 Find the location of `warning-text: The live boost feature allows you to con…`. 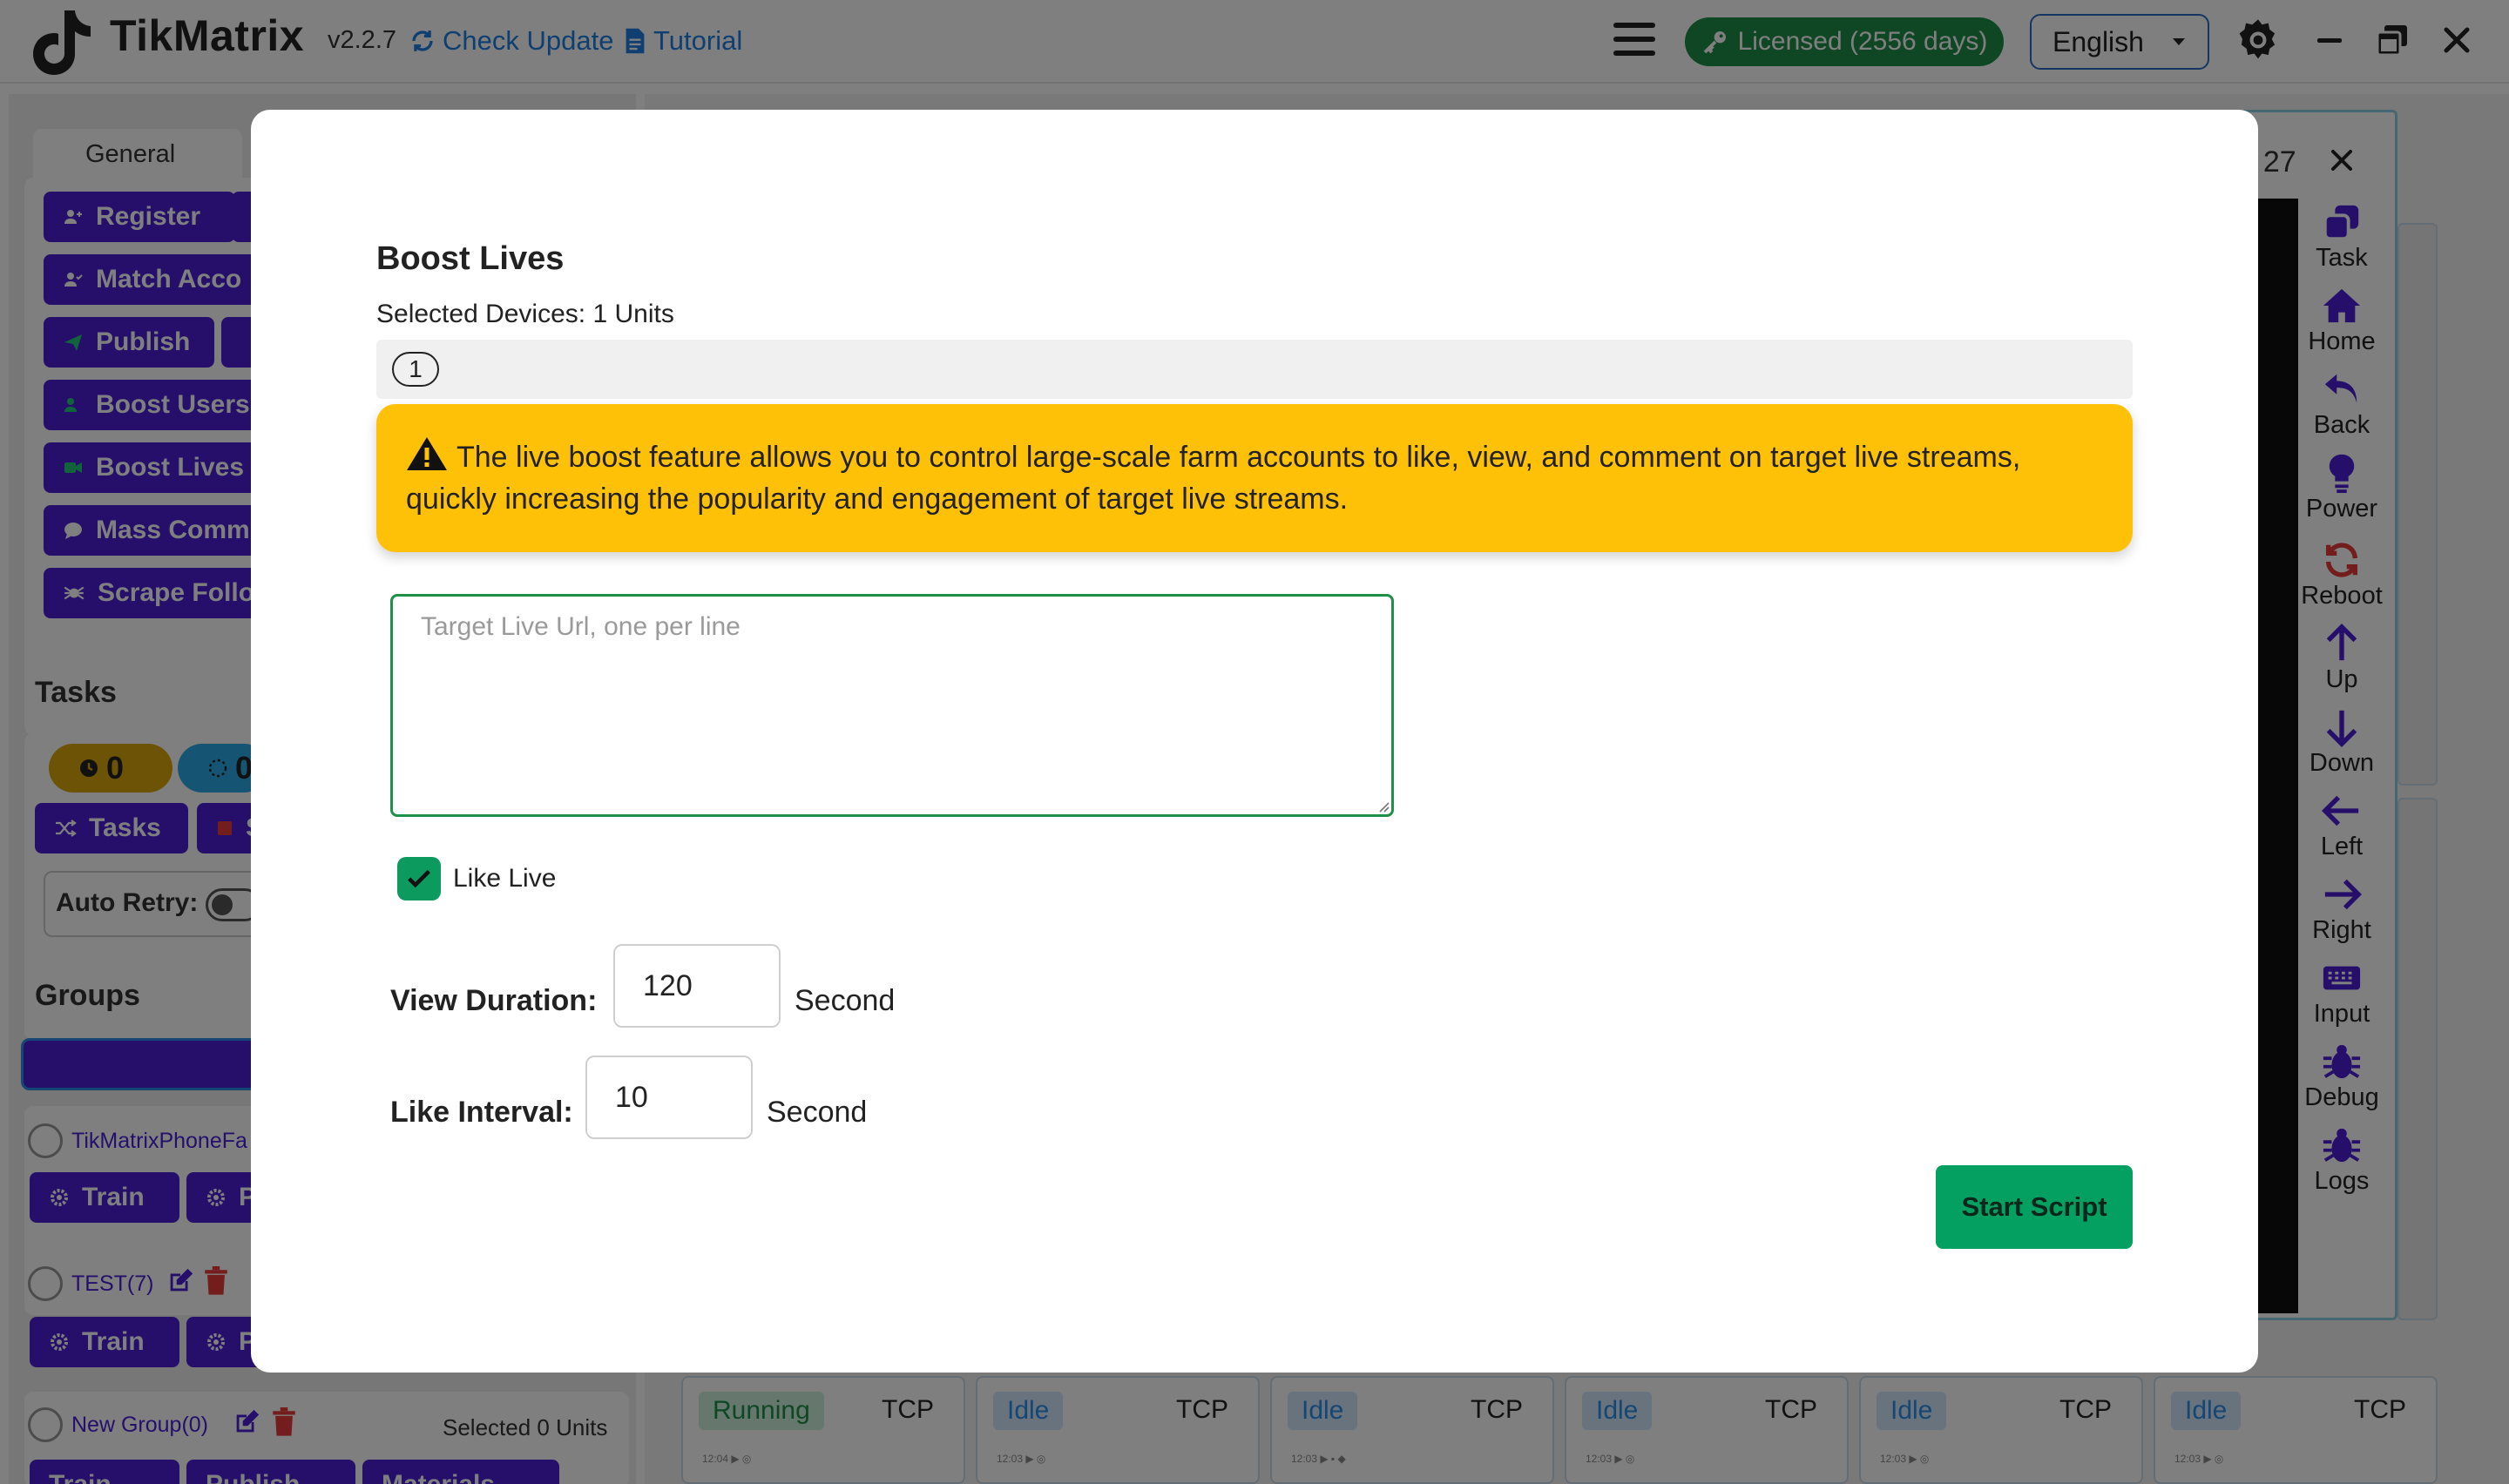

warning-text: The live boost feature allows you to con… is located at coordinates (1213, 478).